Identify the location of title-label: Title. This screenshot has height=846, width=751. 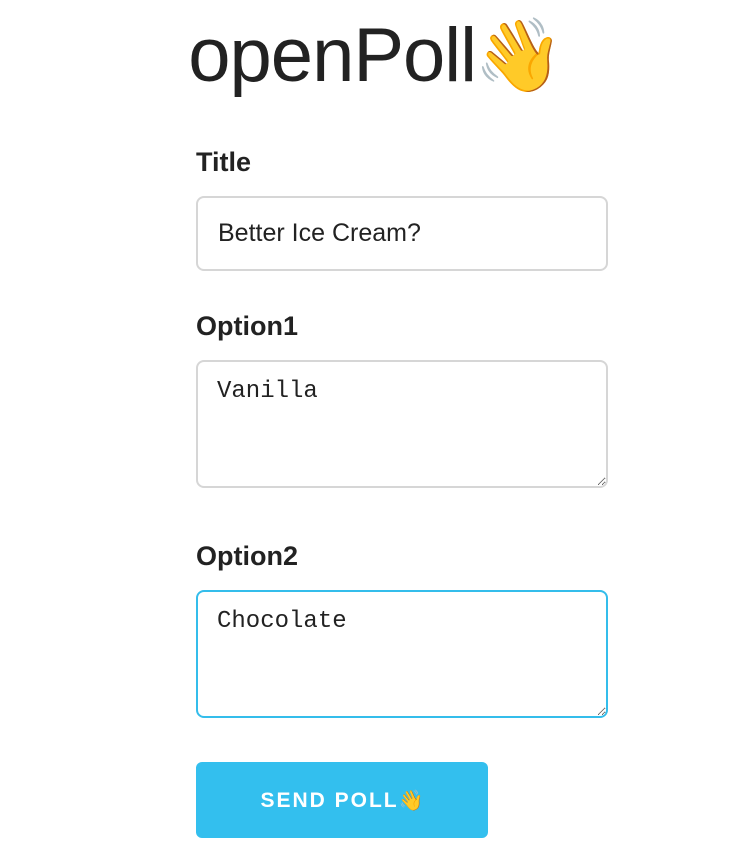
(224, 162).